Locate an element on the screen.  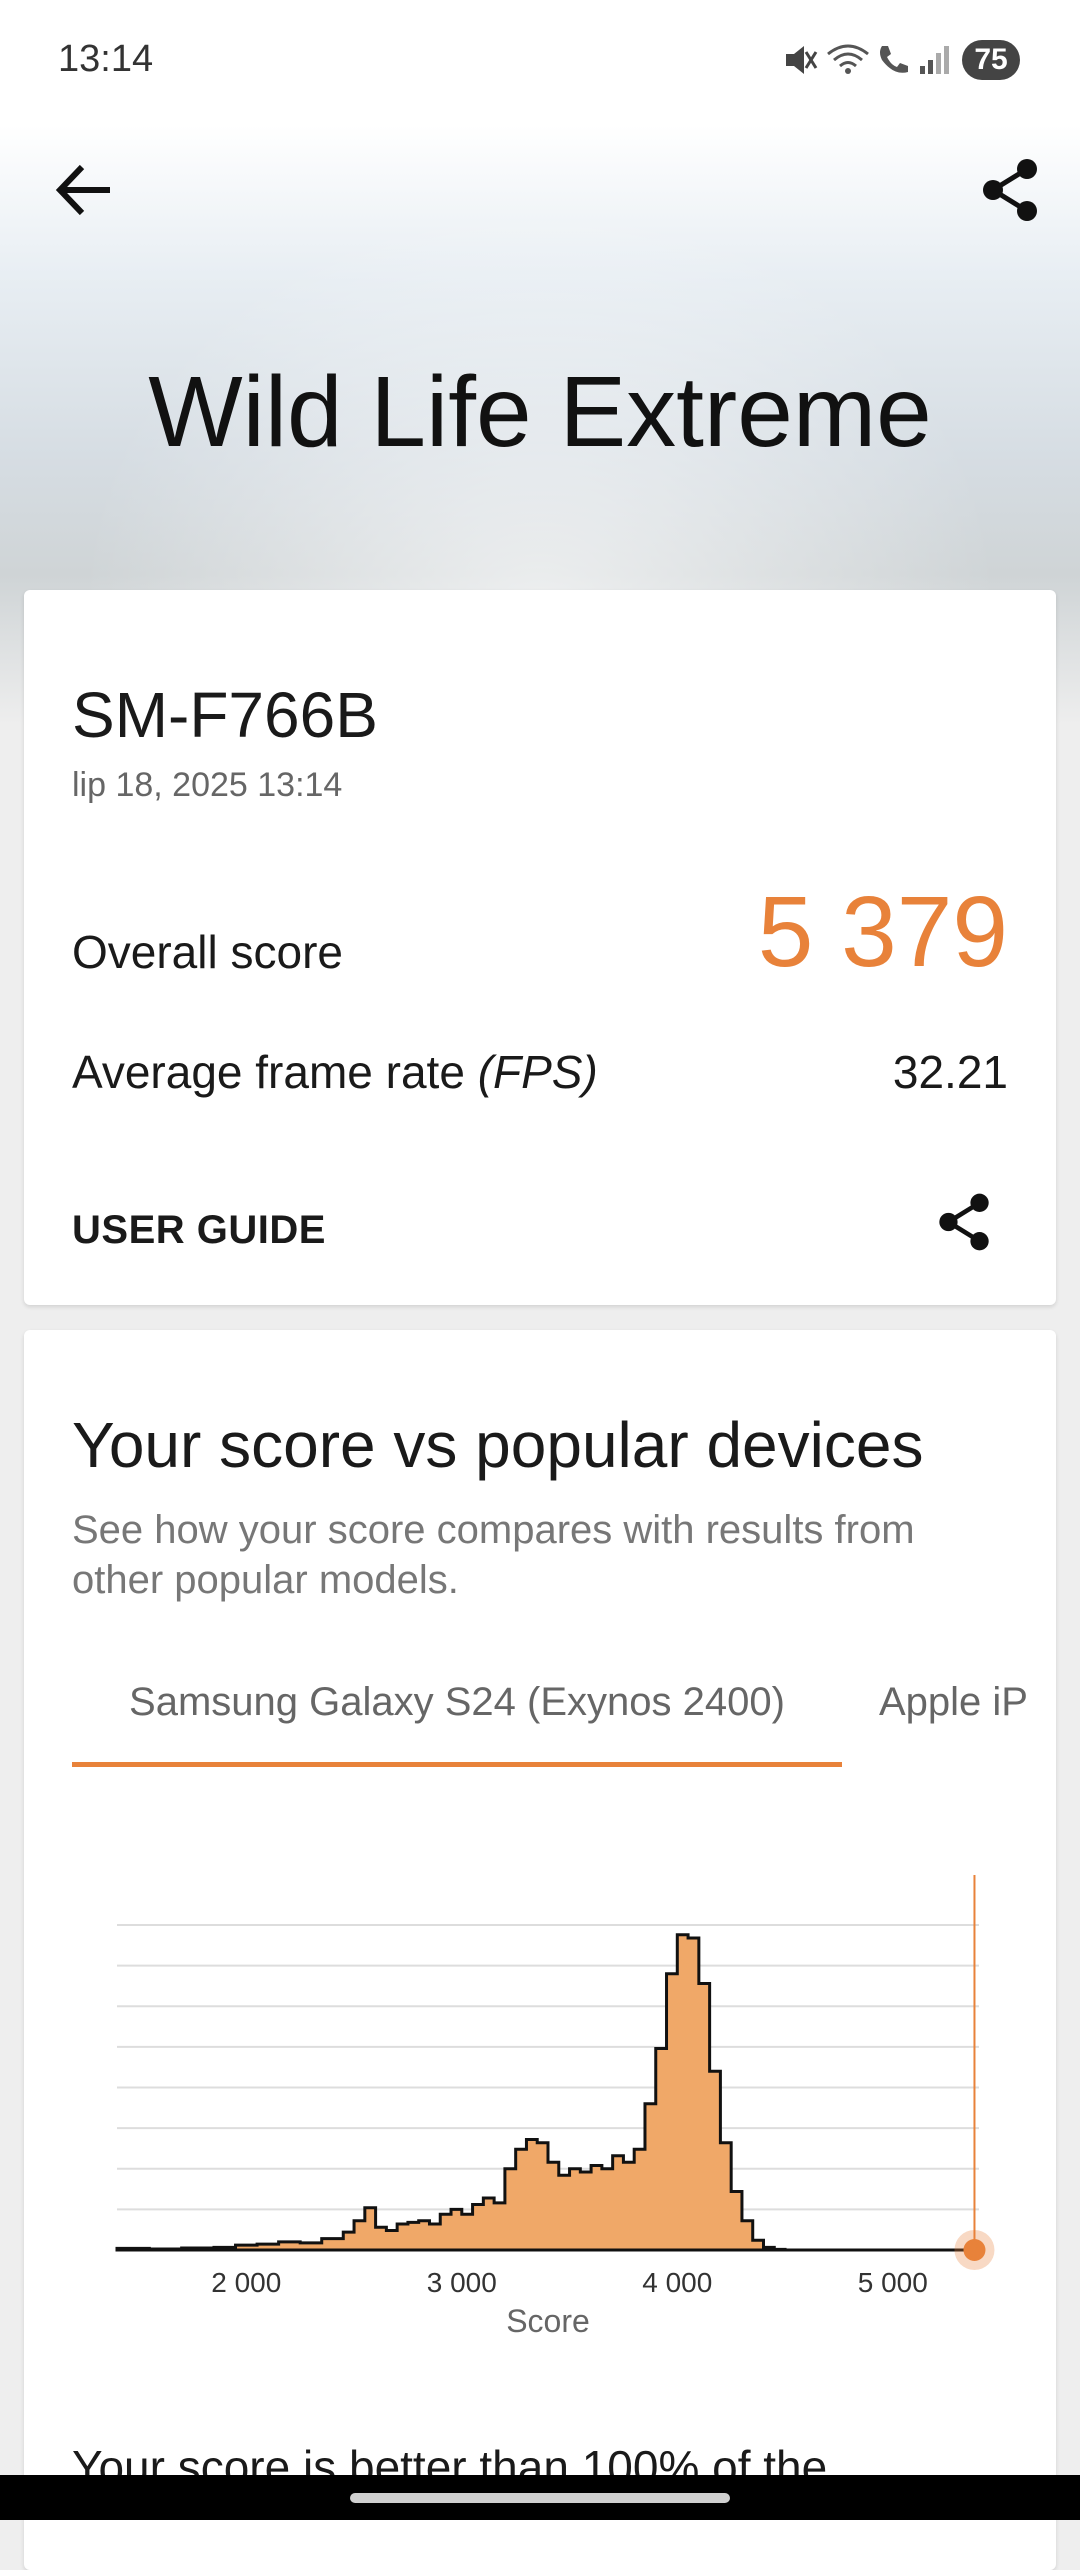
home-handle is located at coordinates (540, 2498).